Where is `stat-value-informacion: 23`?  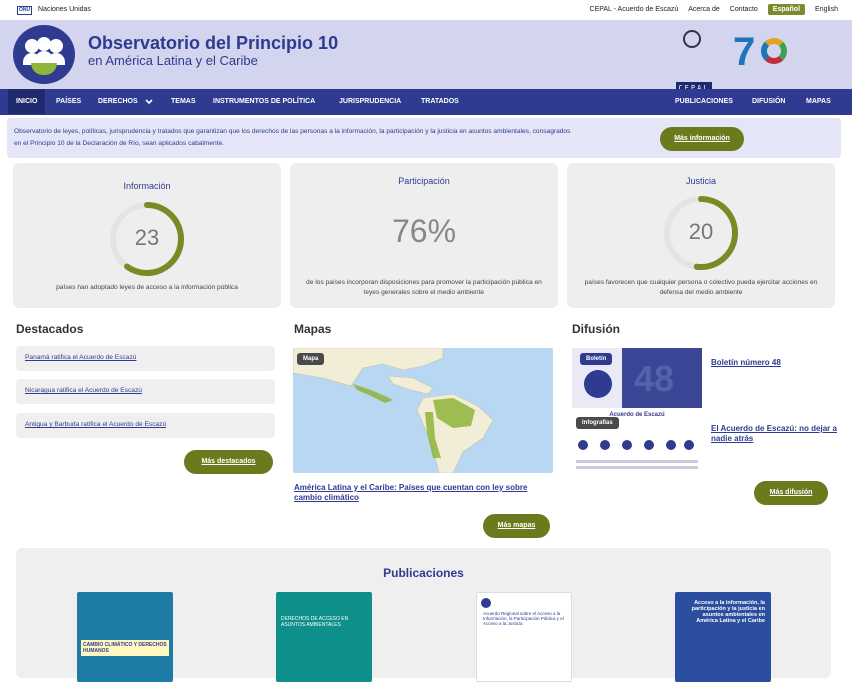 stat-value-informacion: 23 is located at coordinates (147, 237).